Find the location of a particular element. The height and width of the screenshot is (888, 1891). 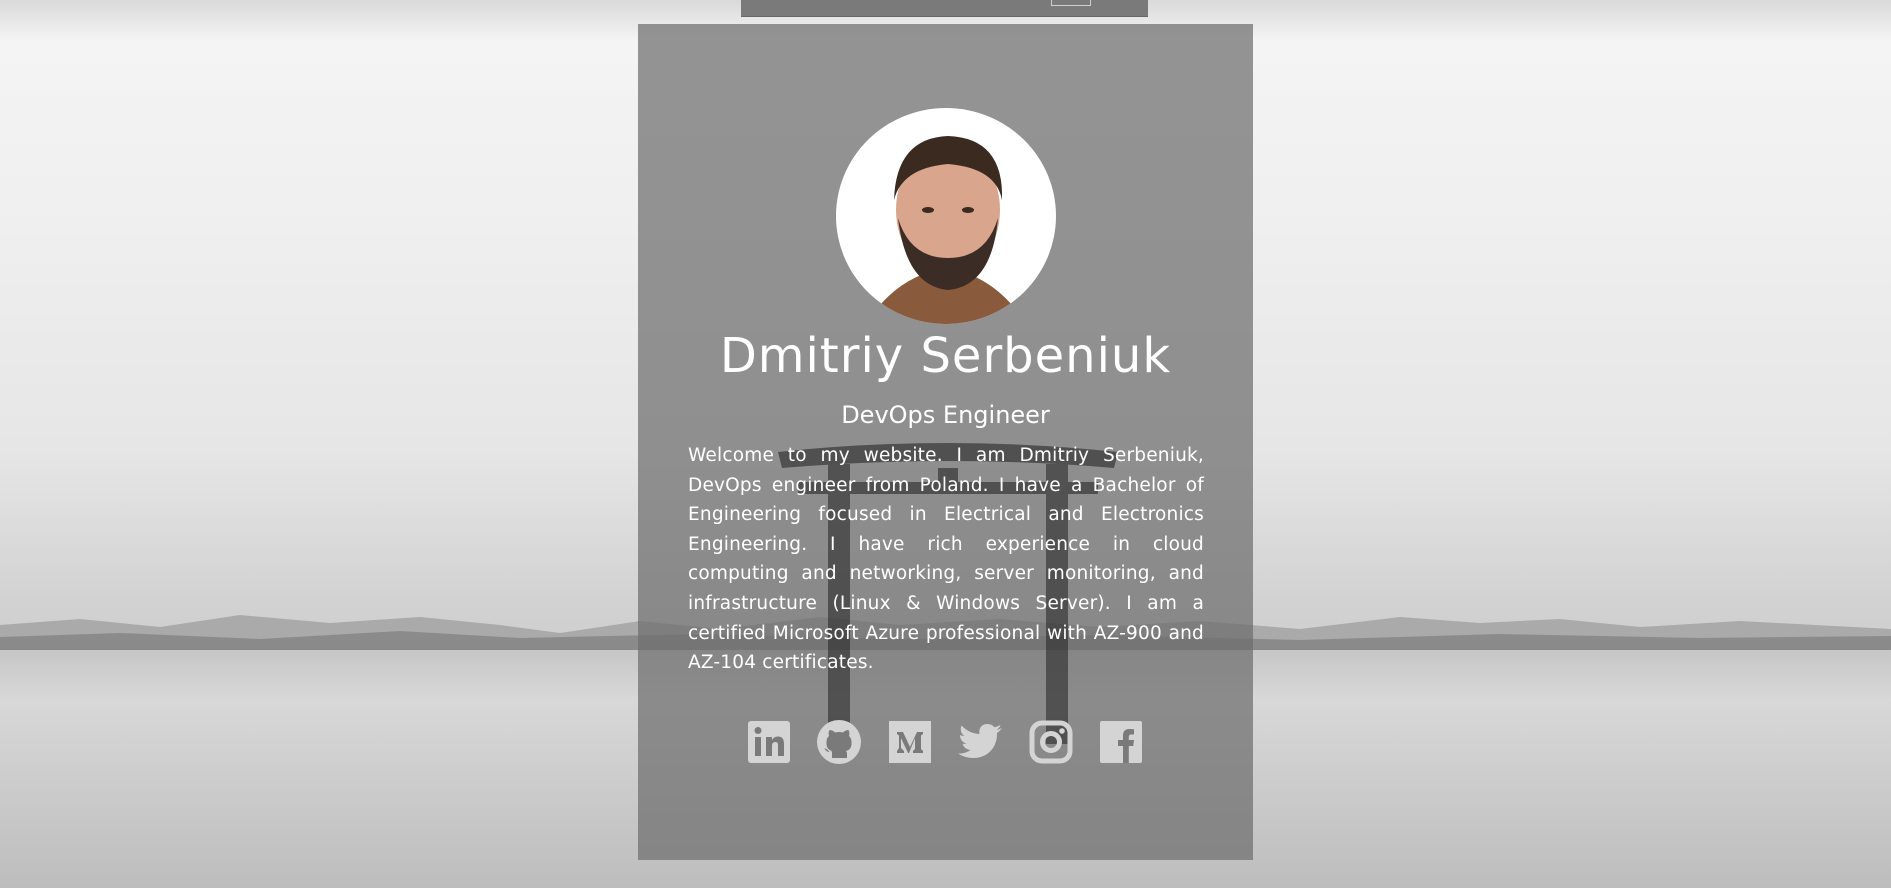

profile-name: Dmitriy Serbeniuk is located at coordinates (945, 356).